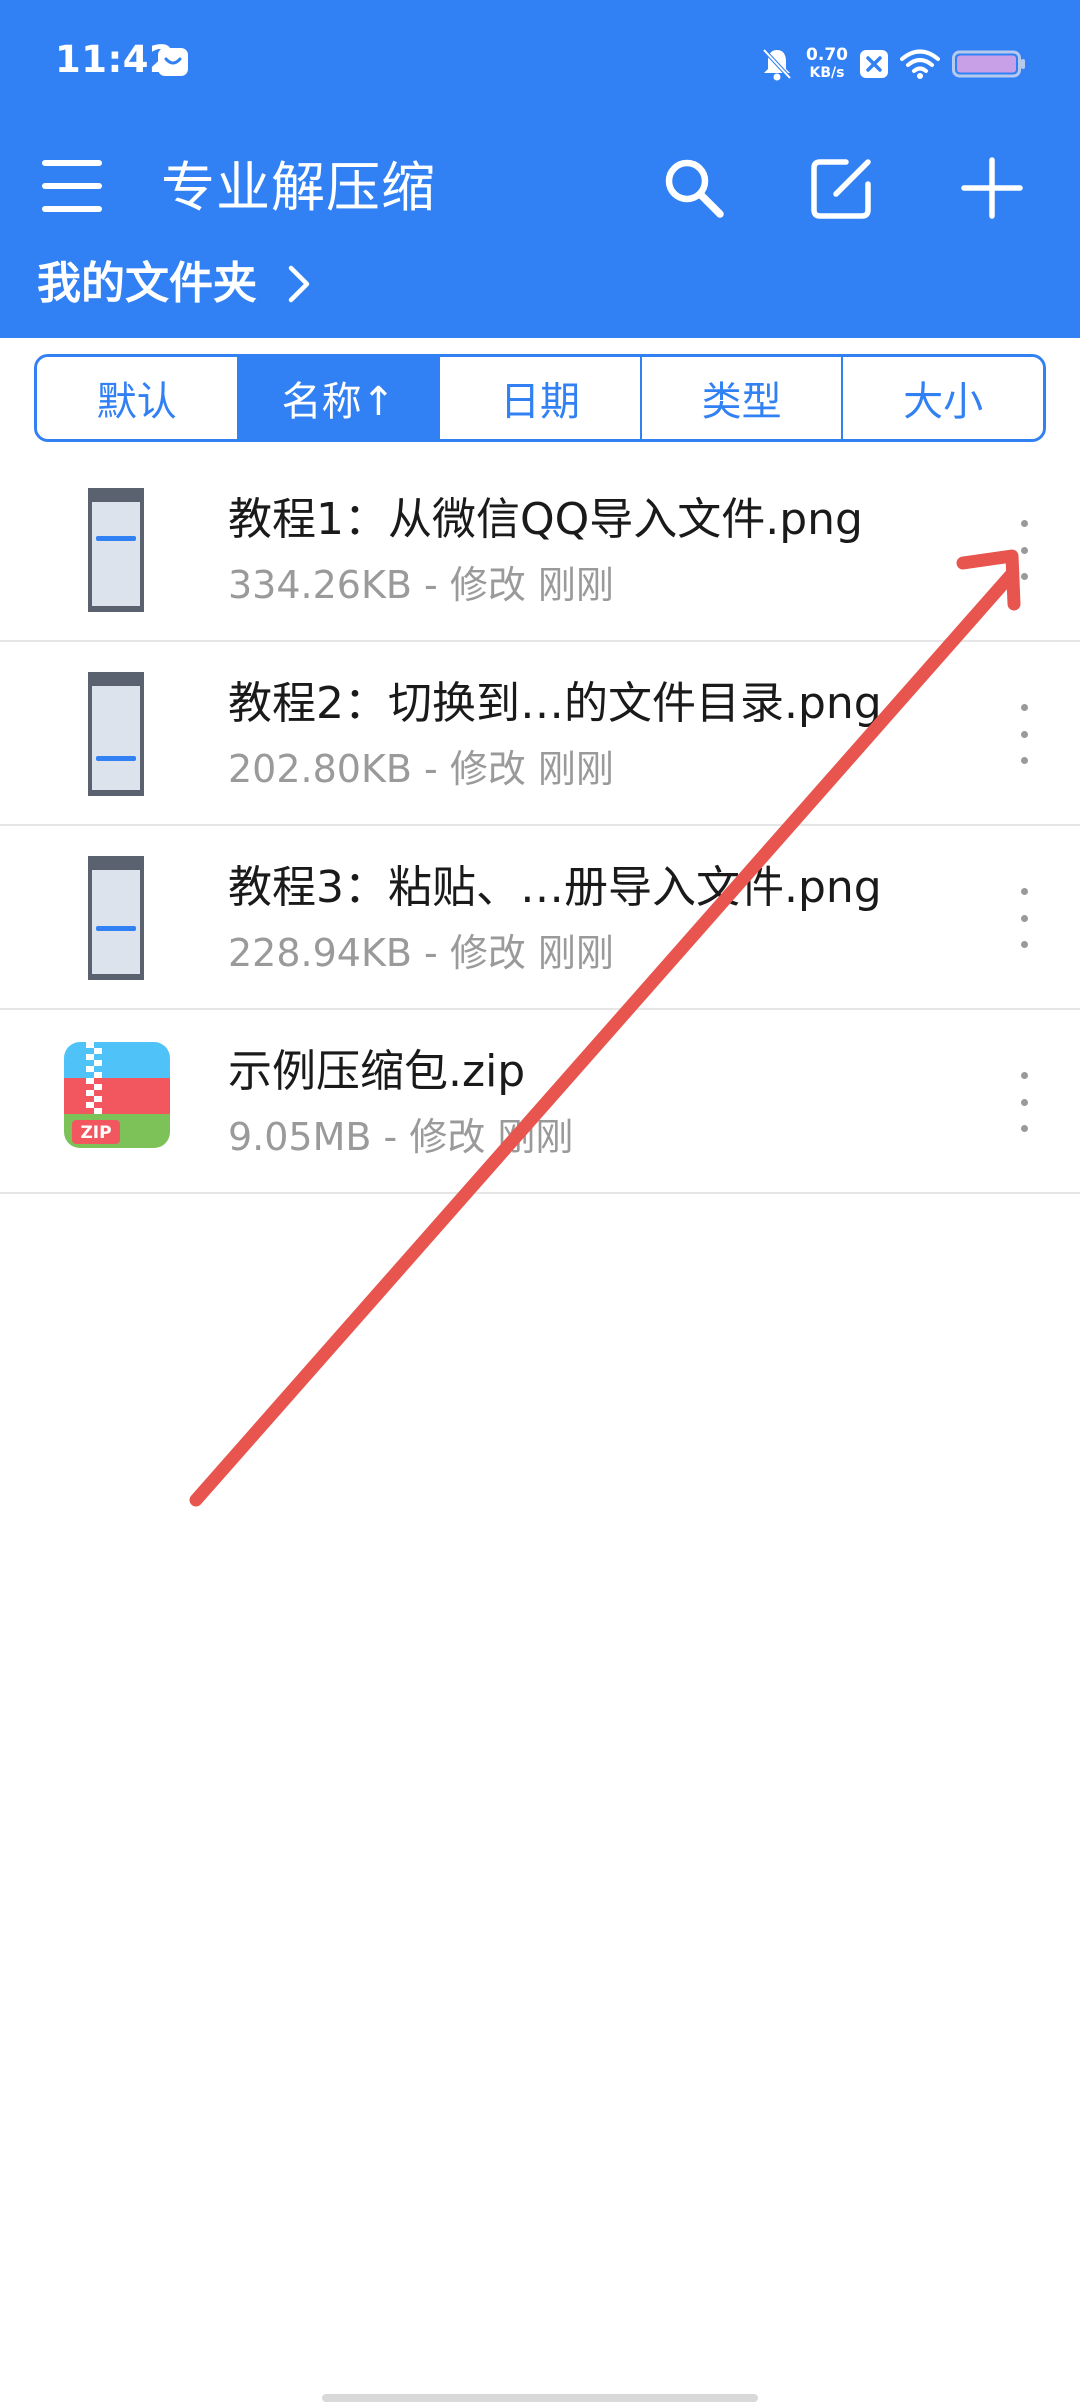  I want to click on net-speed: 0.70 KB/s, so click(827, 64).